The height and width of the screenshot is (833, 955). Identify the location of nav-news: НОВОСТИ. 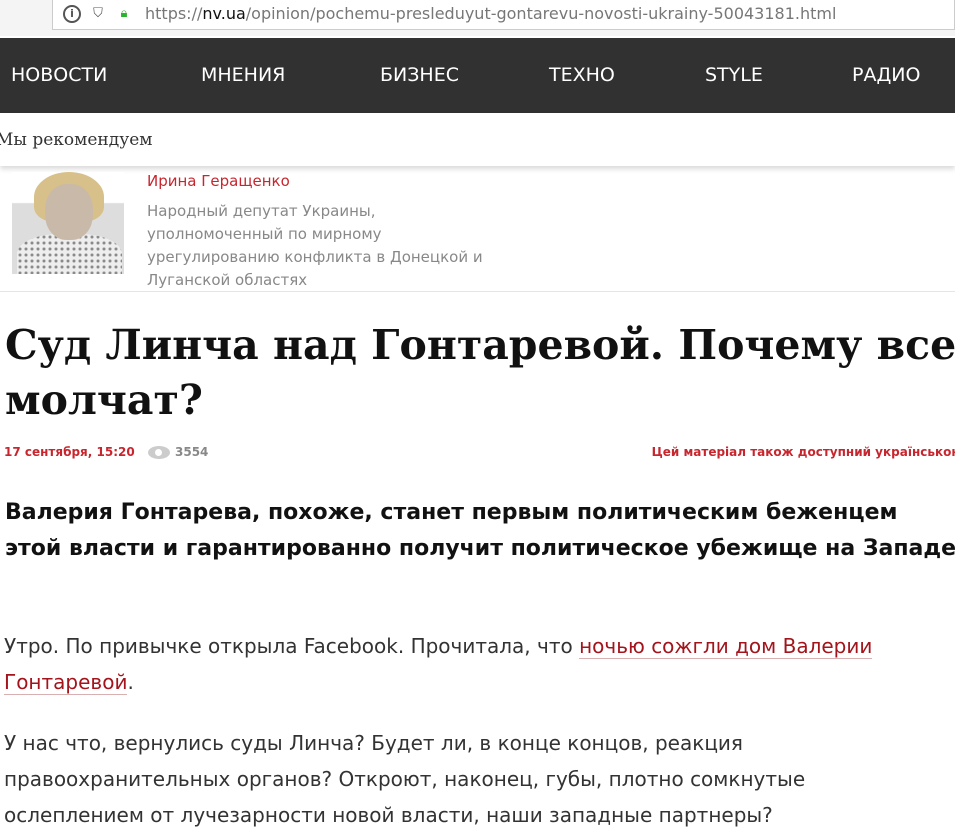
(59, 75).